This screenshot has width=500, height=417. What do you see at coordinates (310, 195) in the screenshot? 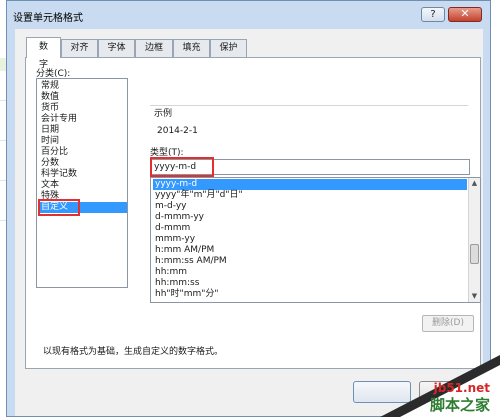
I see `format-item: yyyy"年"m"月"d"日"` at bounding box center [310, 195].